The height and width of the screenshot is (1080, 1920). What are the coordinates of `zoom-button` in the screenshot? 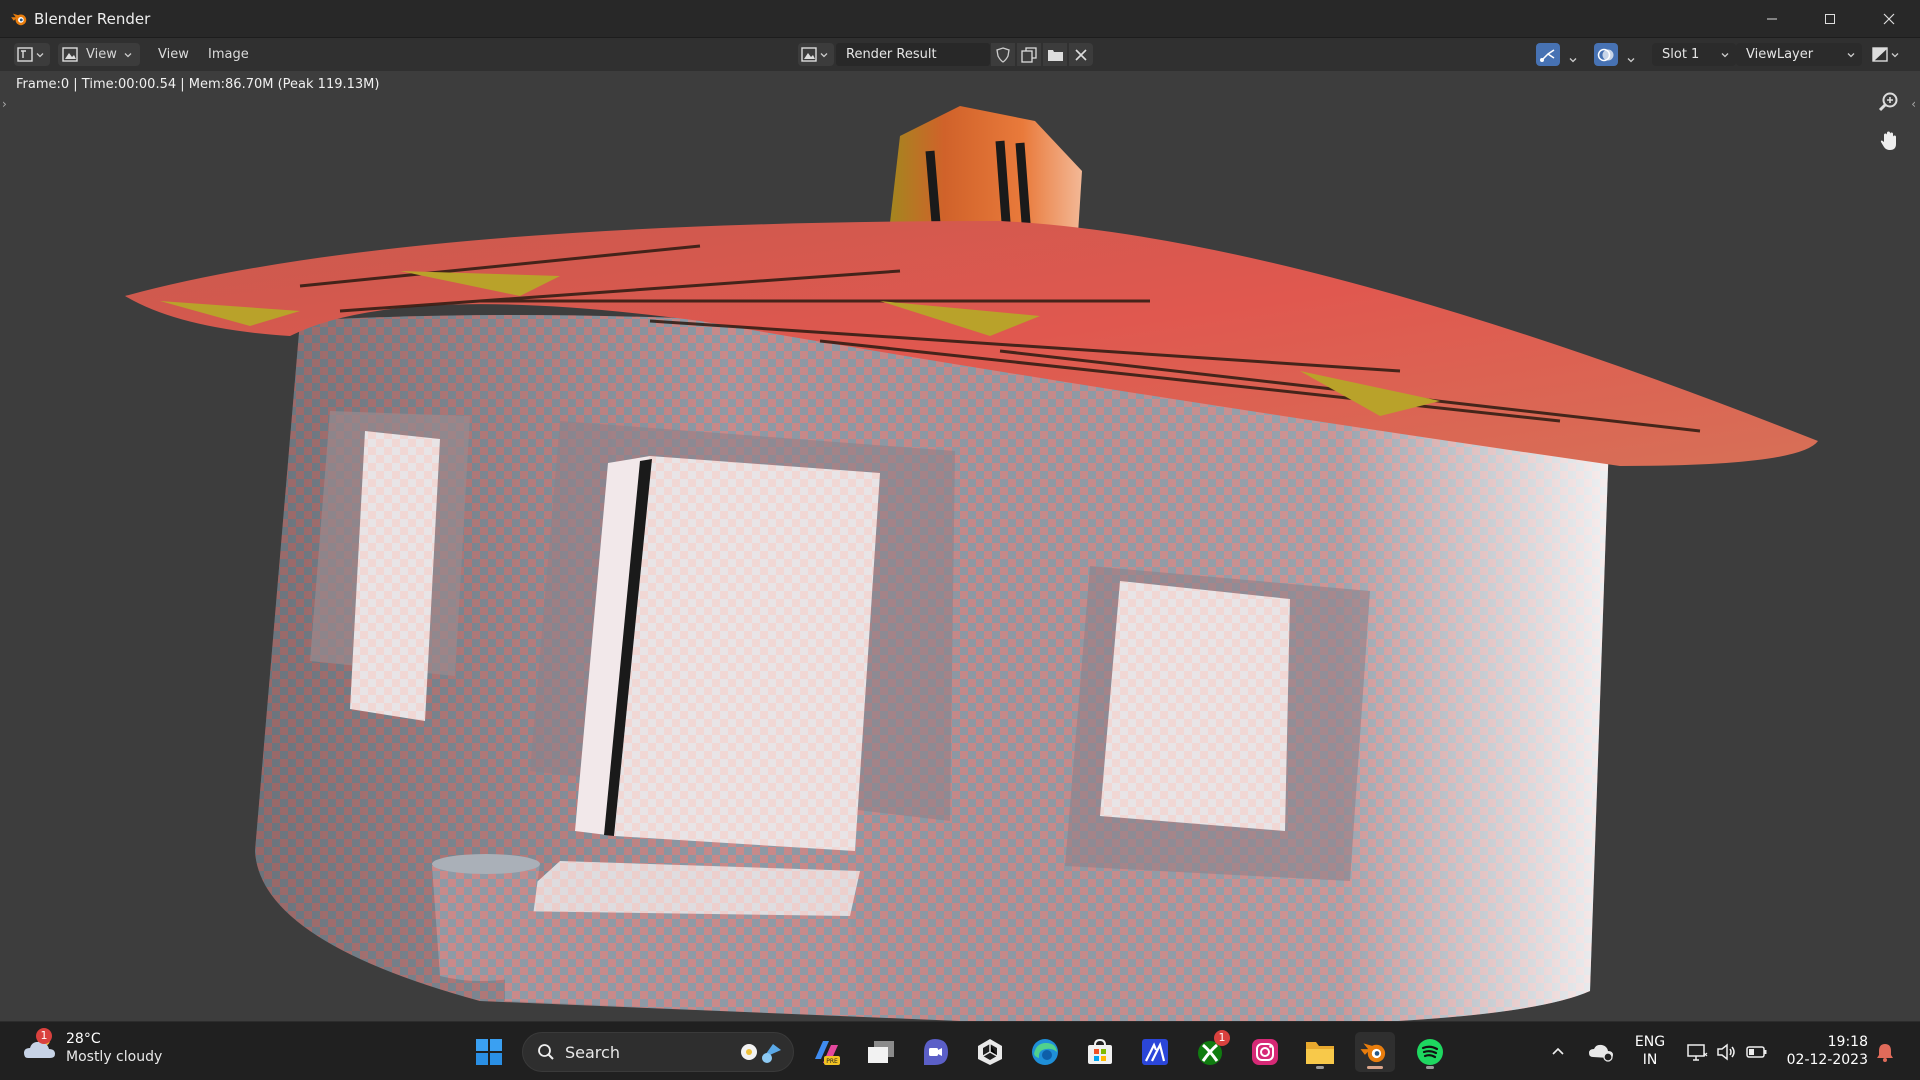 It's located at (1889, 101).